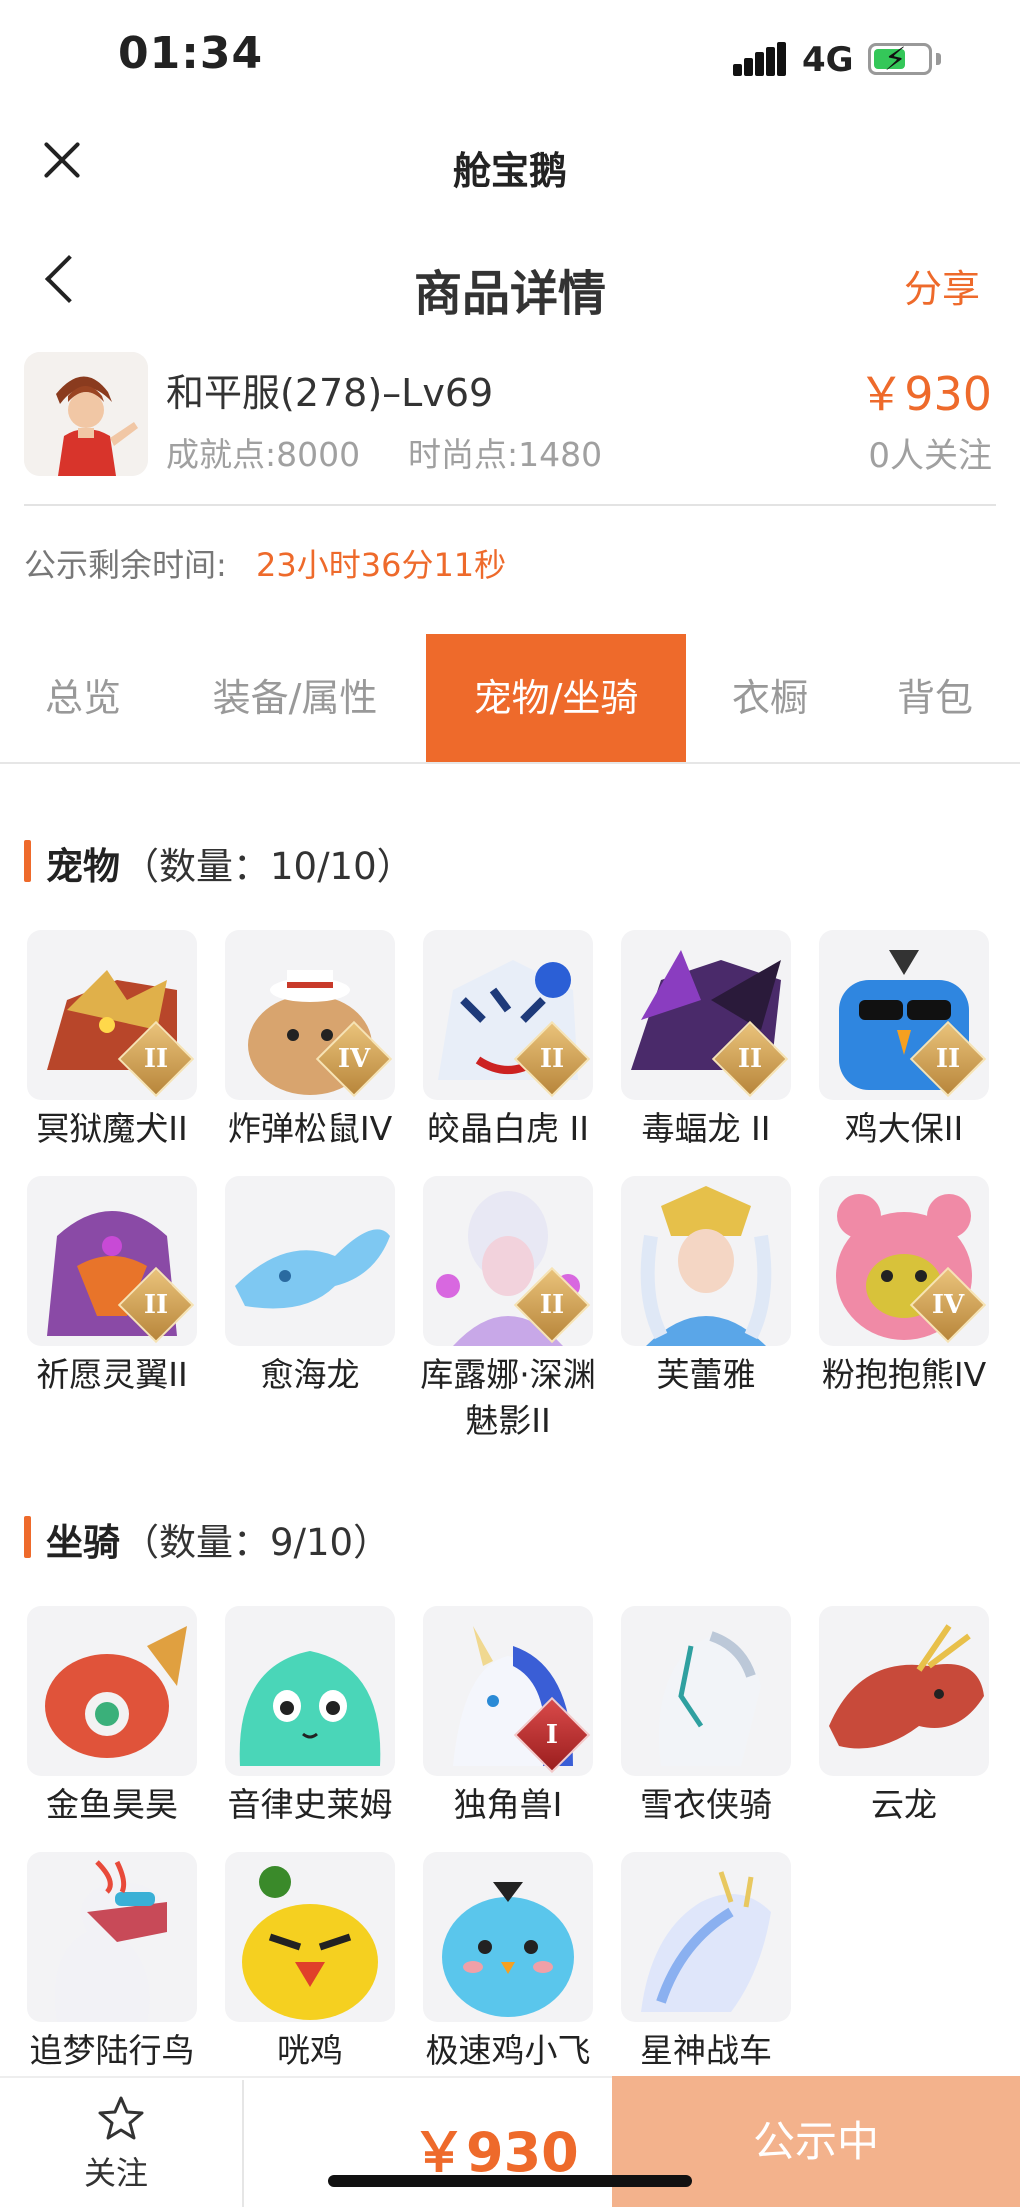  I want to click on pets-section-title: 宠物, so click(83, 866).